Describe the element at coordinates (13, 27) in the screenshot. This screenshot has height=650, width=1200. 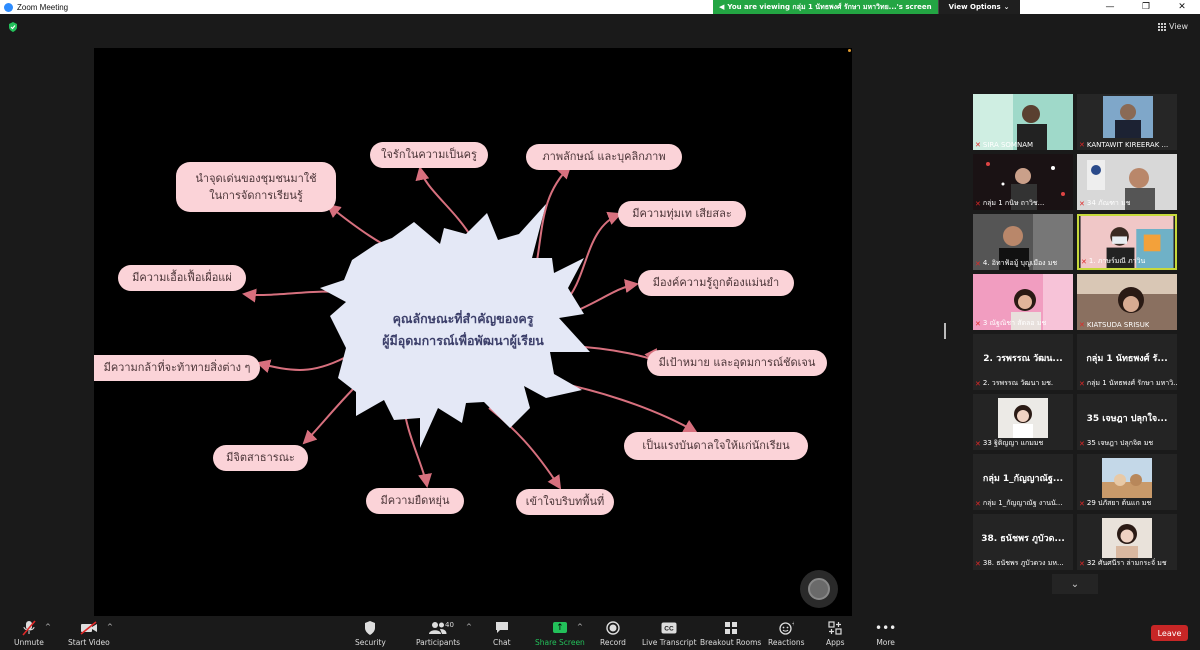
I see `security-shield-icon` at that location.